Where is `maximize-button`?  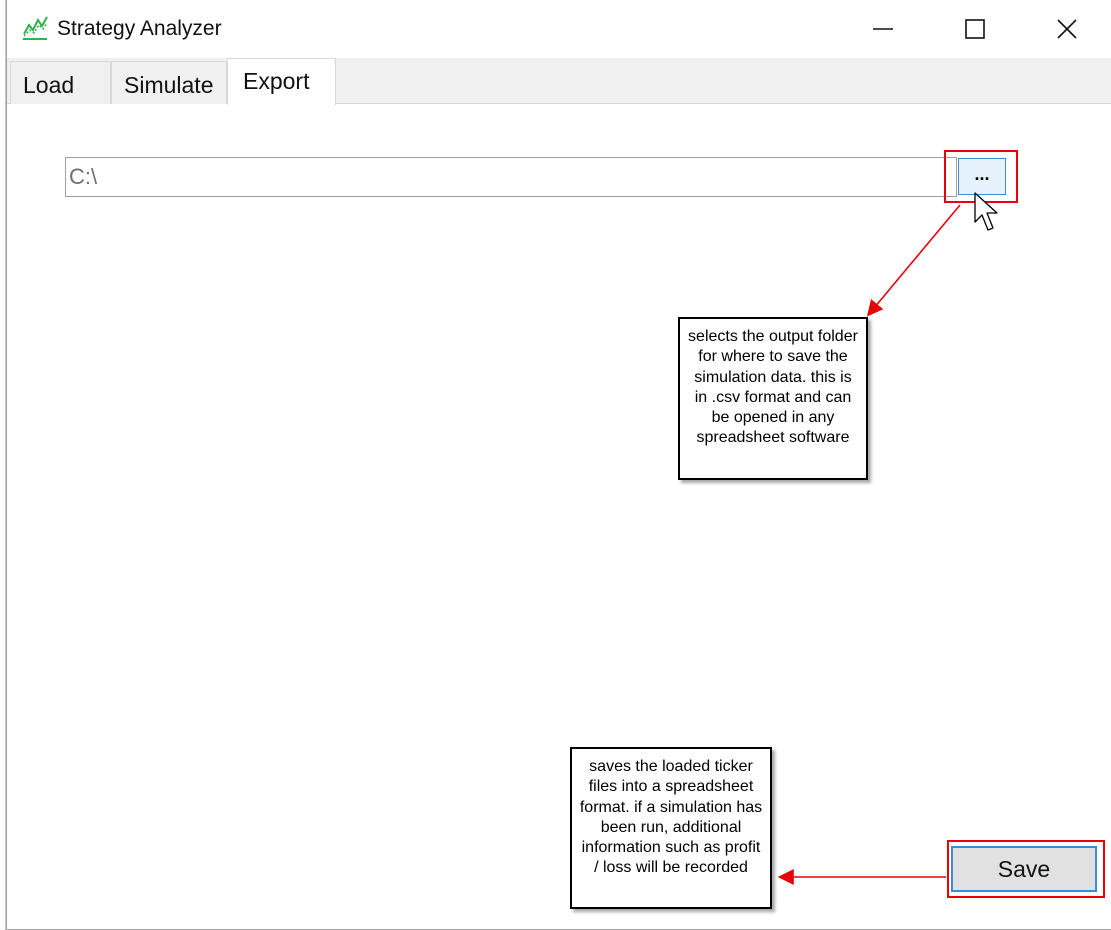 maximize-button is located at coordinates (975, 29).